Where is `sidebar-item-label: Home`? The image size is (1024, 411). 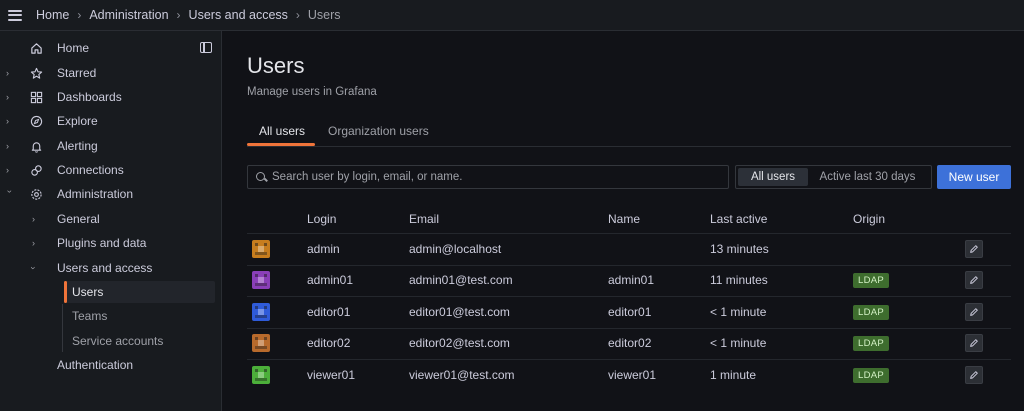 sidebar-item-label: Home is located at coordinates (73, 48).